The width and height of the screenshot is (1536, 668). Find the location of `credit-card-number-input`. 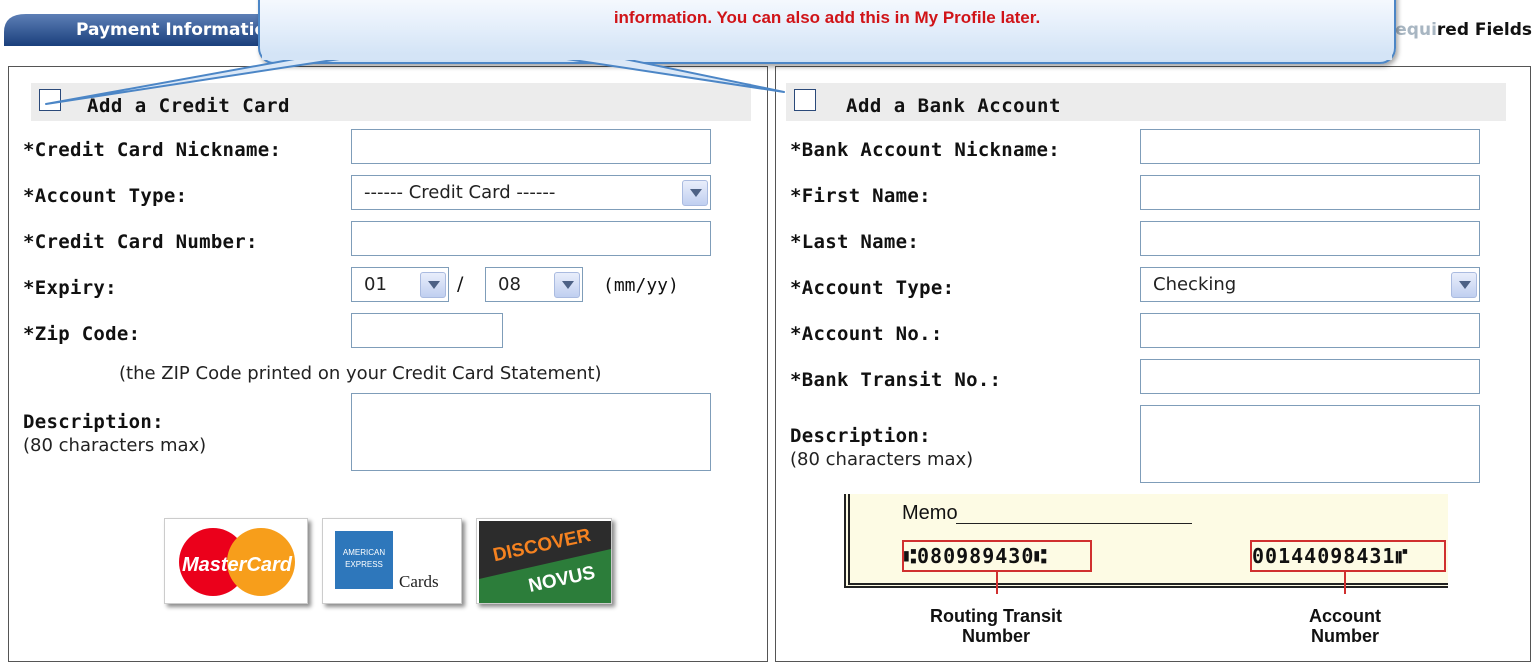

credit-card-number-input is located at coordinates (531, 238).